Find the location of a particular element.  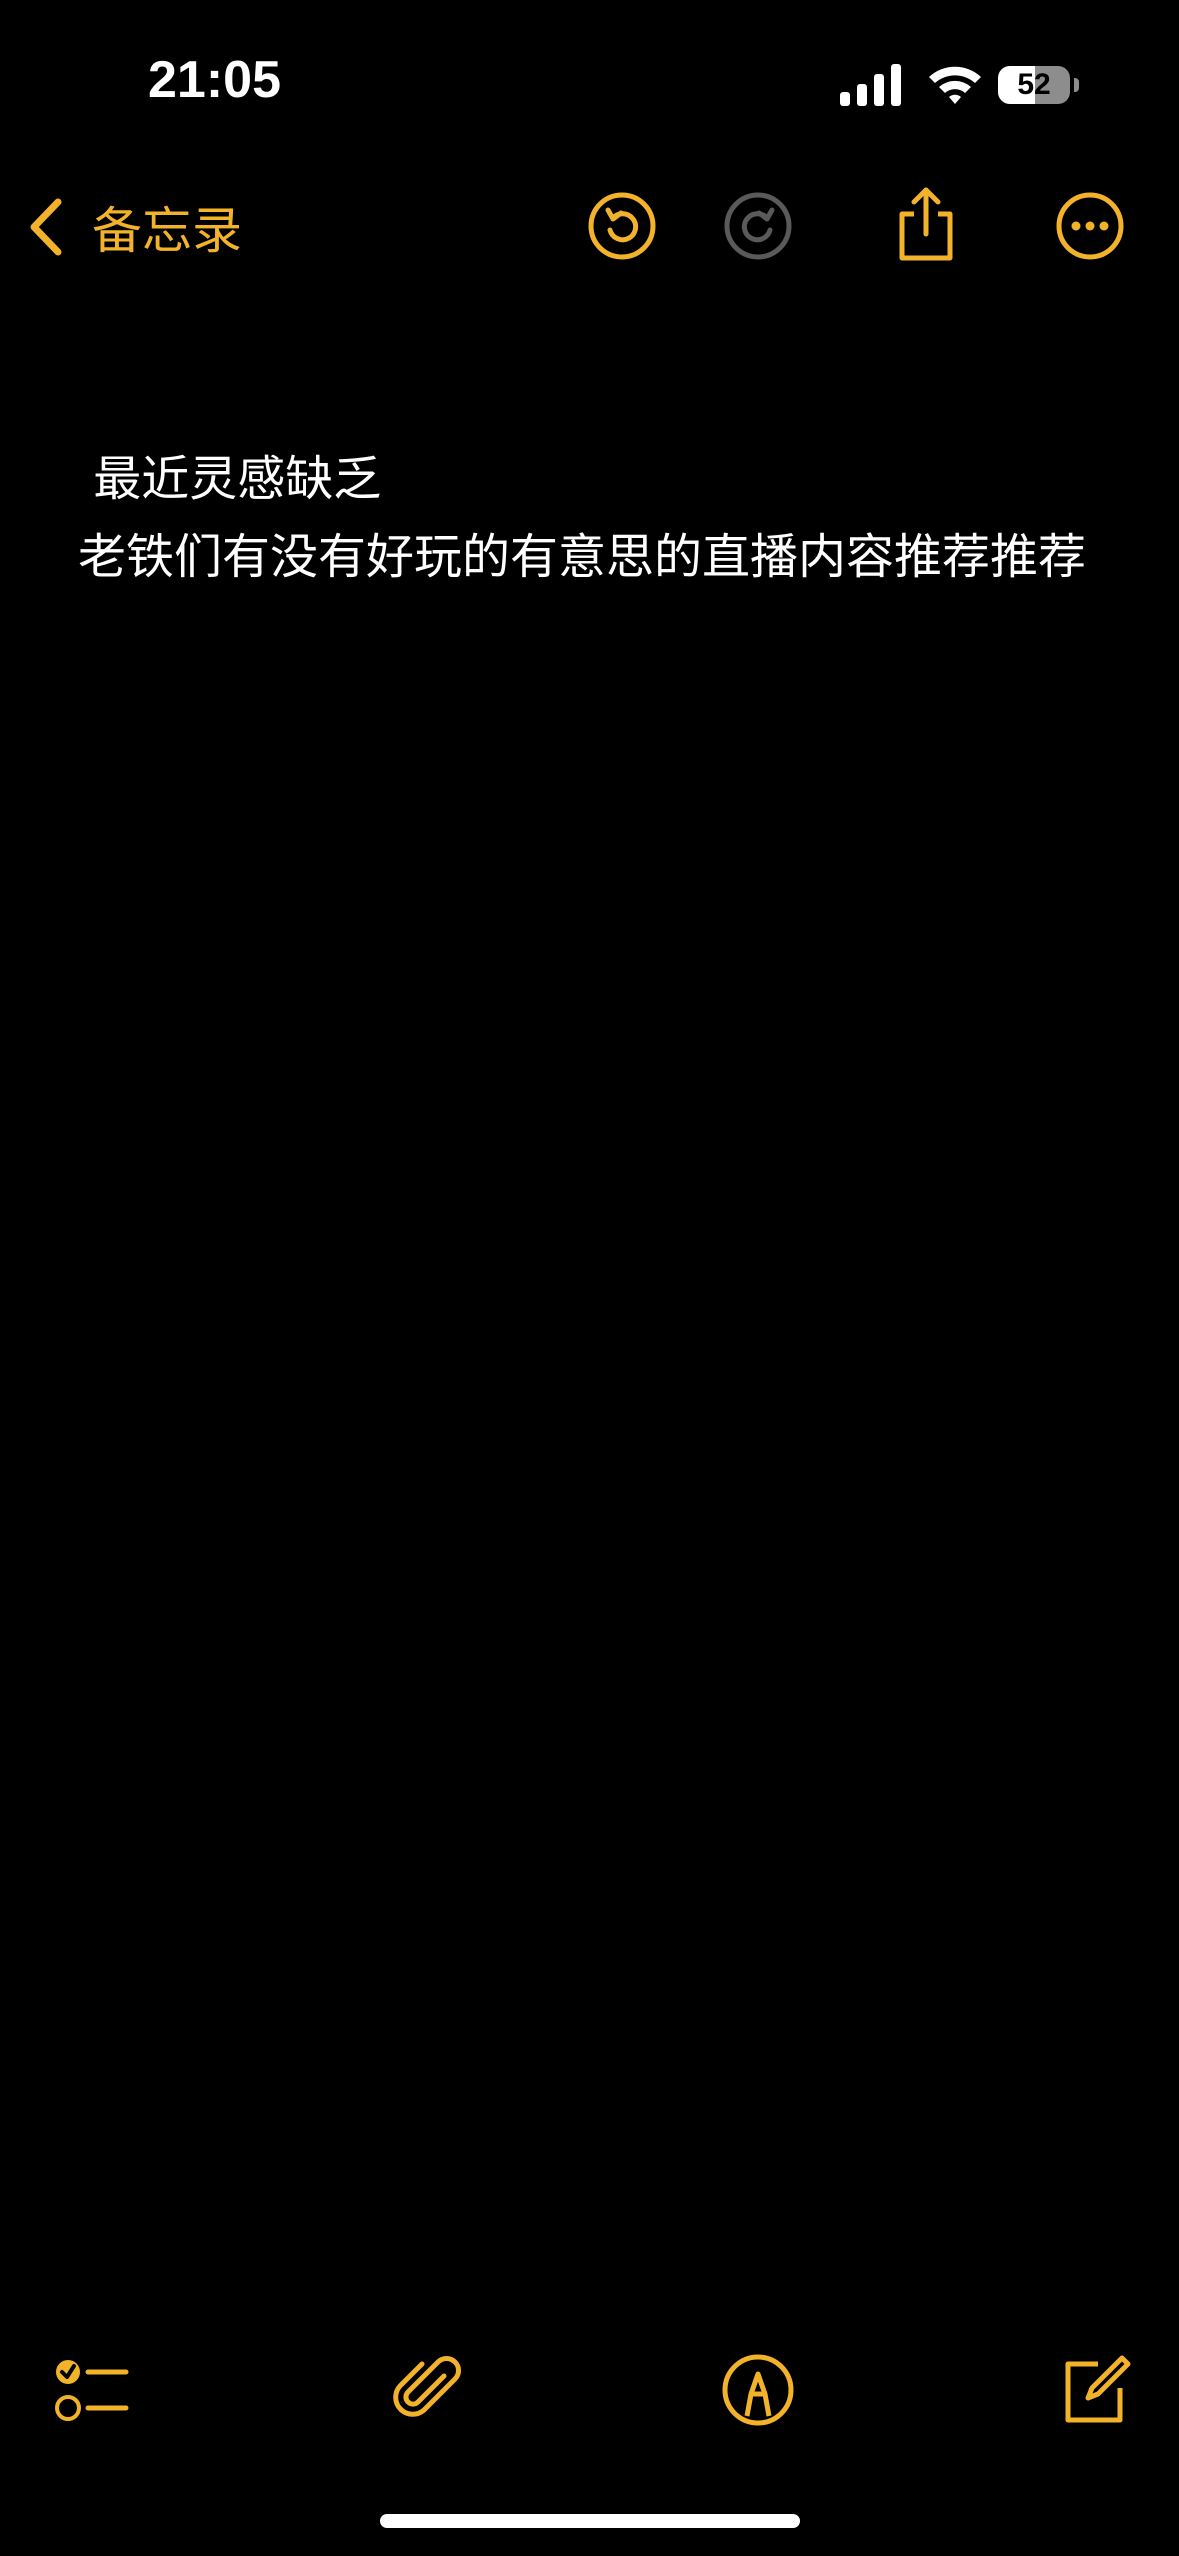

back-button-label: 备忘录 is located at coordinates (167, 231).